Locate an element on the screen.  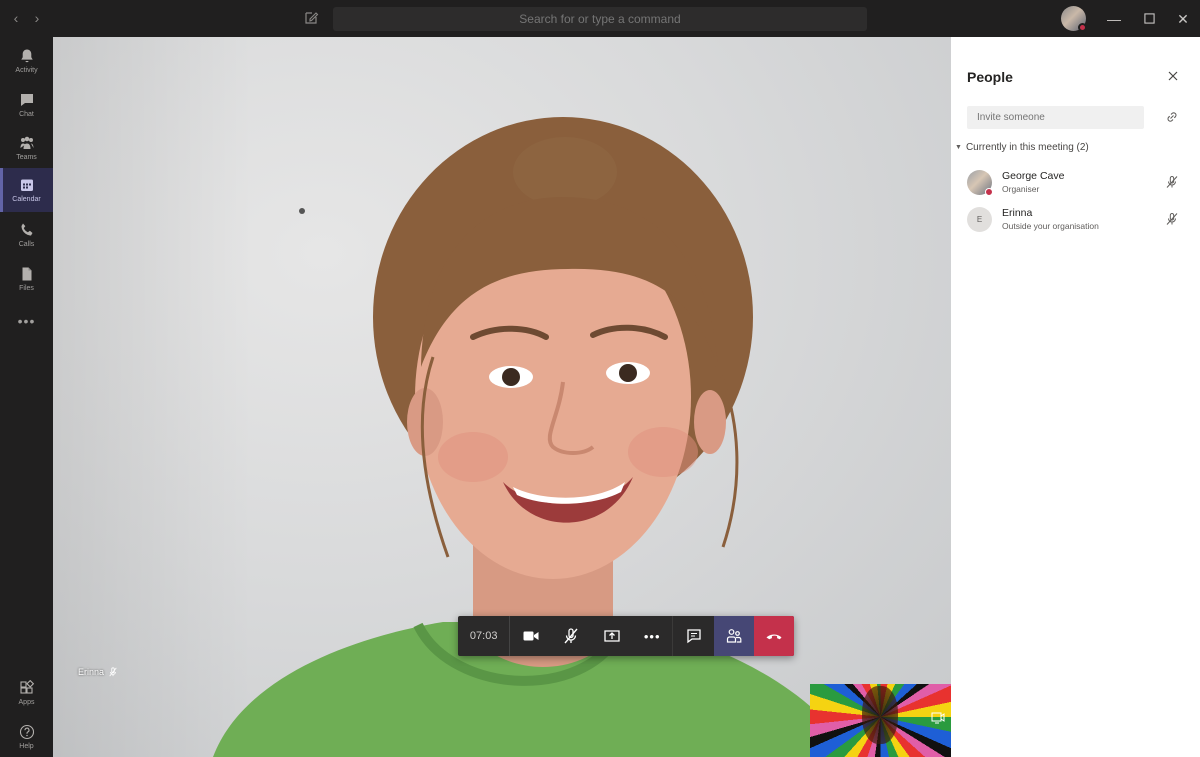
appbar-label: Activity is located at coordinates (26, 70).